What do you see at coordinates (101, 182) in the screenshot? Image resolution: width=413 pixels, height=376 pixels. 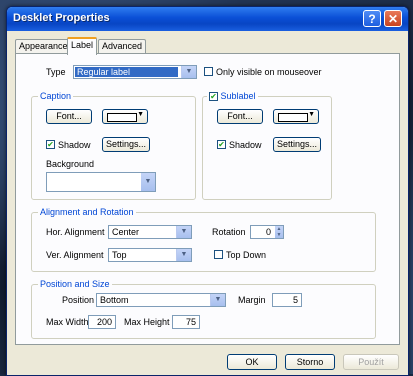 I see `background-select: ▼` at bounding box center [101, 182].